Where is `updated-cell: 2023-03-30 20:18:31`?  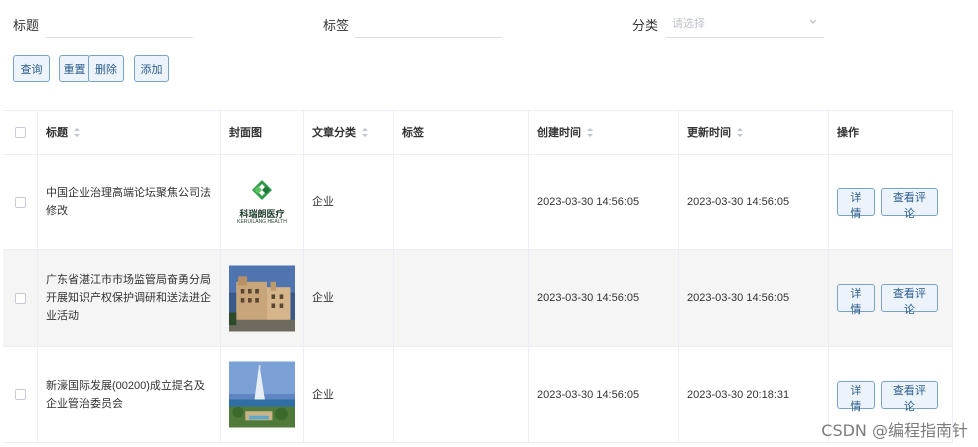
updated-cell: 2023-03-30 20:18:31 is located at coordinates (754, 394).